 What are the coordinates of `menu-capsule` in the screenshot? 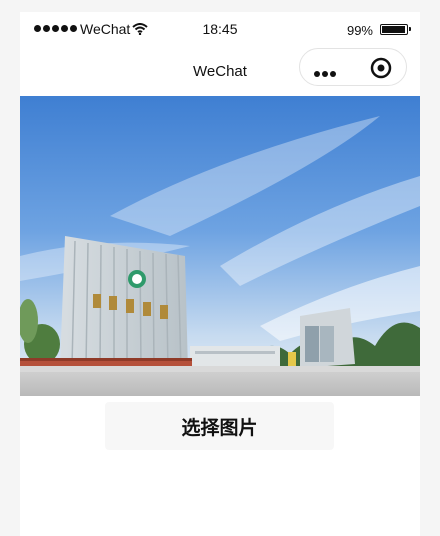 It's located at (353, 67).